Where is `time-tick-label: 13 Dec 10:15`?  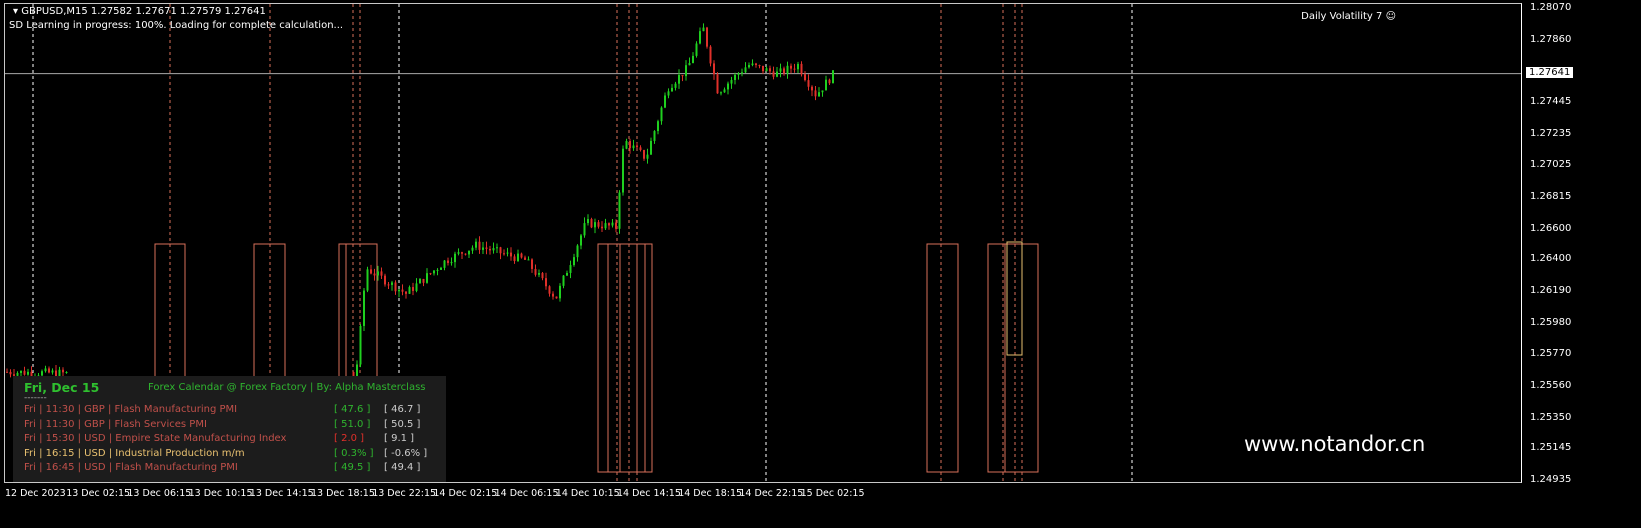
time-tick-label: 13 Dec 10:15 is located at coordinates (220, 493).